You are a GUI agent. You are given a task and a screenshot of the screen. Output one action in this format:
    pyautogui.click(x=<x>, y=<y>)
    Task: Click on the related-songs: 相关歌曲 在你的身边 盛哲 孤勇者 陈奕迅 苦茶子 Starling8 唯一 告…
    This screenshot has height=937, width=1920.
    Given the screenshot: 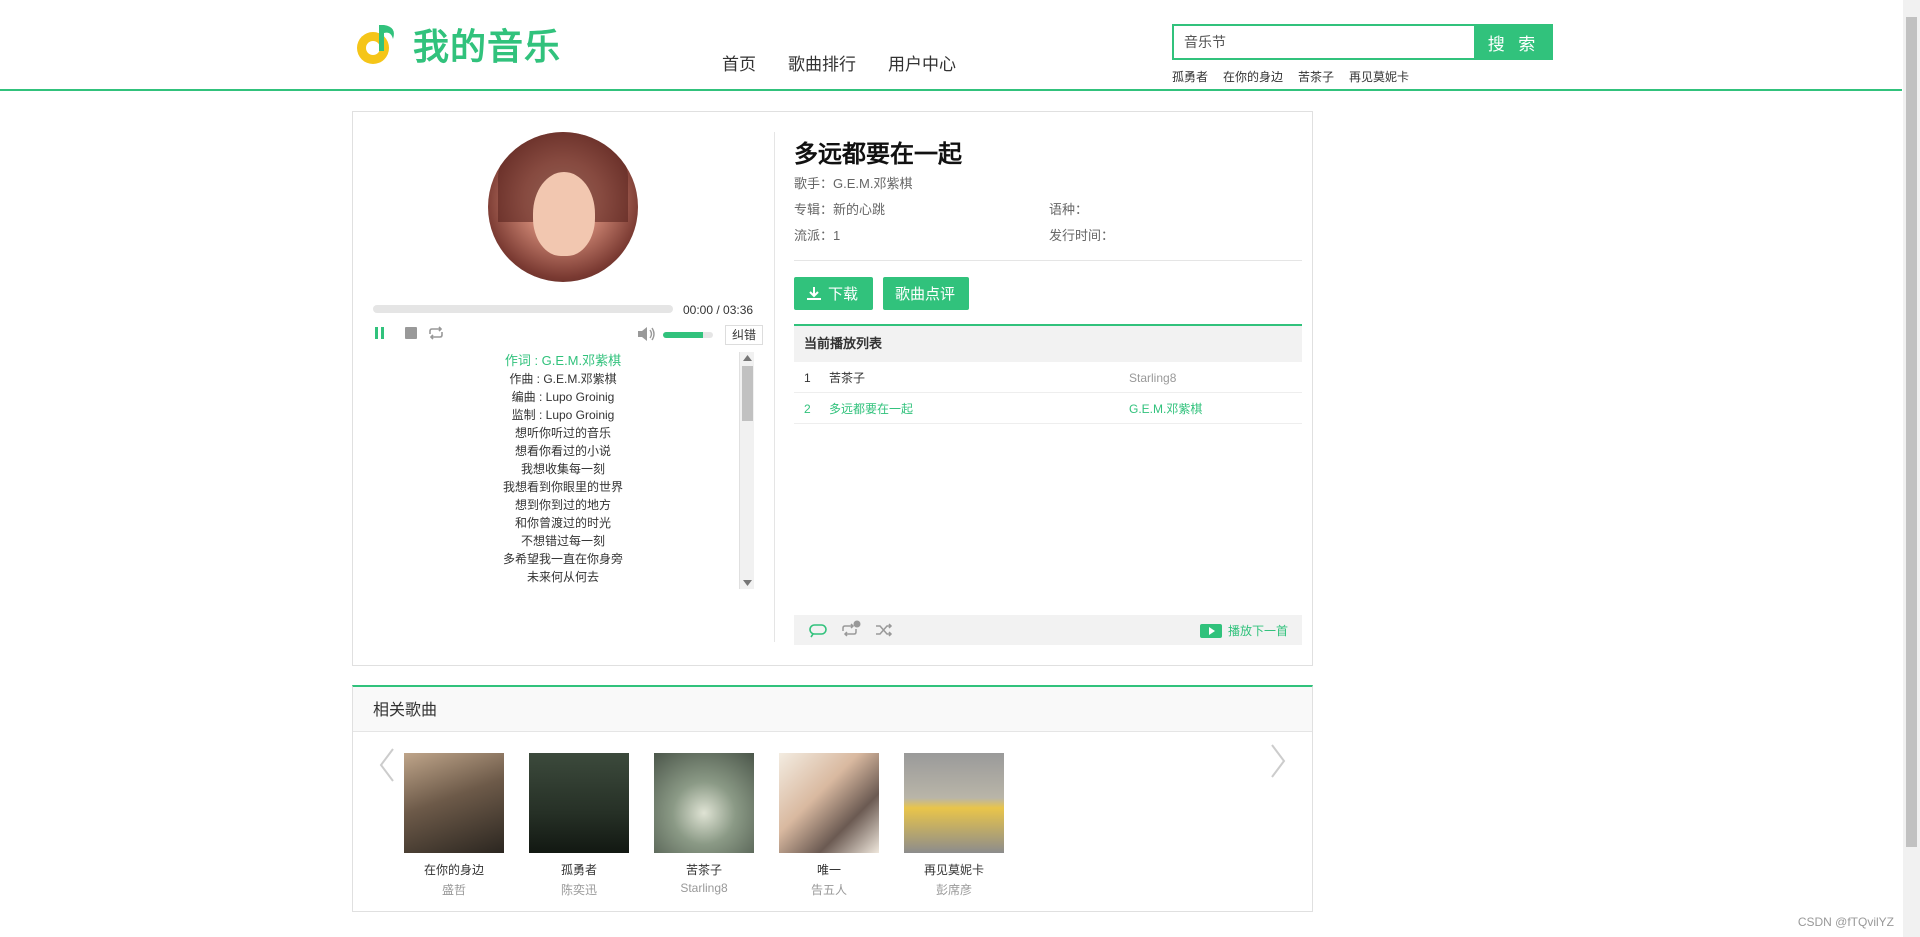 What is the action you would take?
    pyautogui.click(x=832, y=798)
    